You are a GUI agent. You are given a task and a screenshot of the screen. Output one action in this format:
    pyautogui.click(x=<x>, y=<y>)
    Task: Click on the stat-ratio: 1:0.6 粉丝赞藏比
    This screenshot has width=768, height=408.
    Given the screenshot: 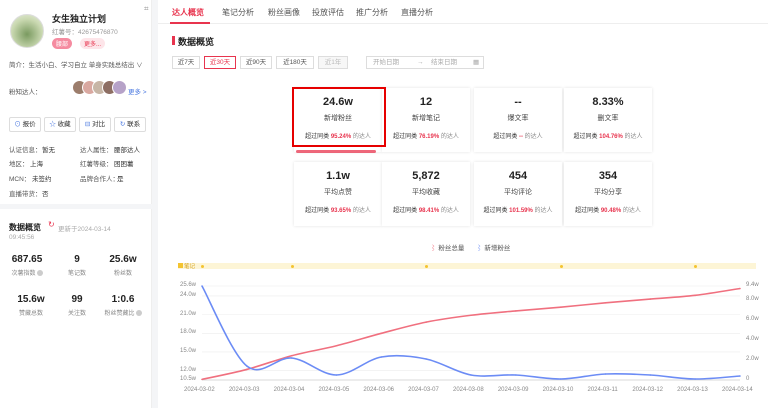 What is the action you would take?
    pyautogui.click(x=123, y=305)
    